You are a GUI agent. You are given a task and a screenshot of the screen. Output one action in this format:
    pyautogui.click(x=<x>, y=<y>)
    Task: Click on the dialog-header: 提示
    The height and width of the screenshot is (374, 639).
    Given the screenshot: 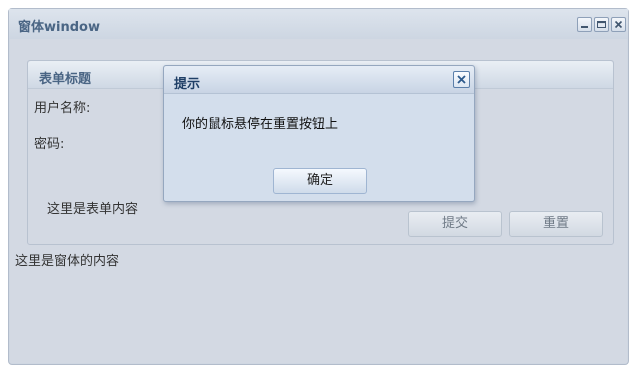 What is the action you would take?
    pyautogui.click(x=319, y=80)
    